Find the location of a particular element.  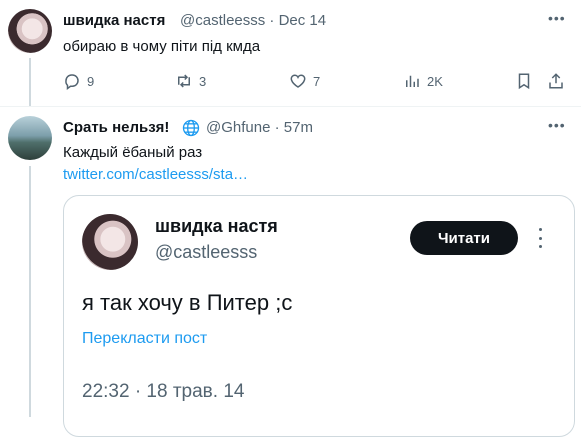

like-icon is located at coordinates (298, 81).